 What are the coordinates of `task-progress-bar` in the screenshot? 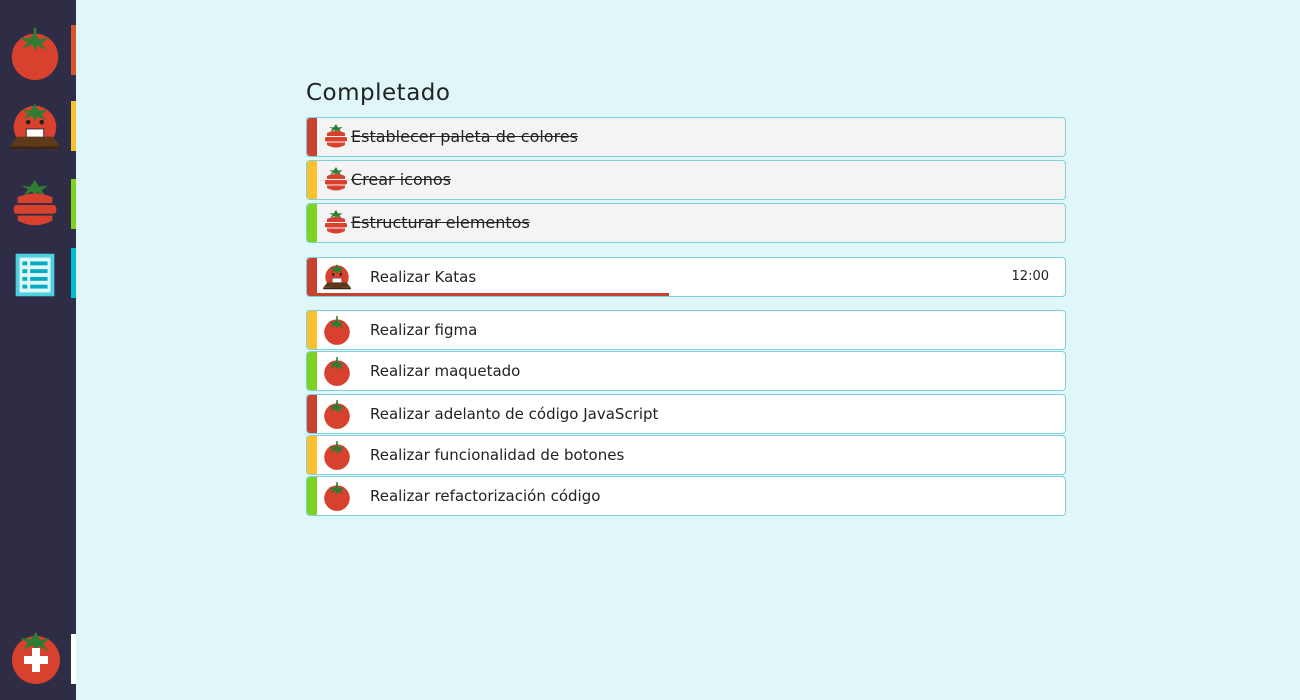 It's located at (493, 294).